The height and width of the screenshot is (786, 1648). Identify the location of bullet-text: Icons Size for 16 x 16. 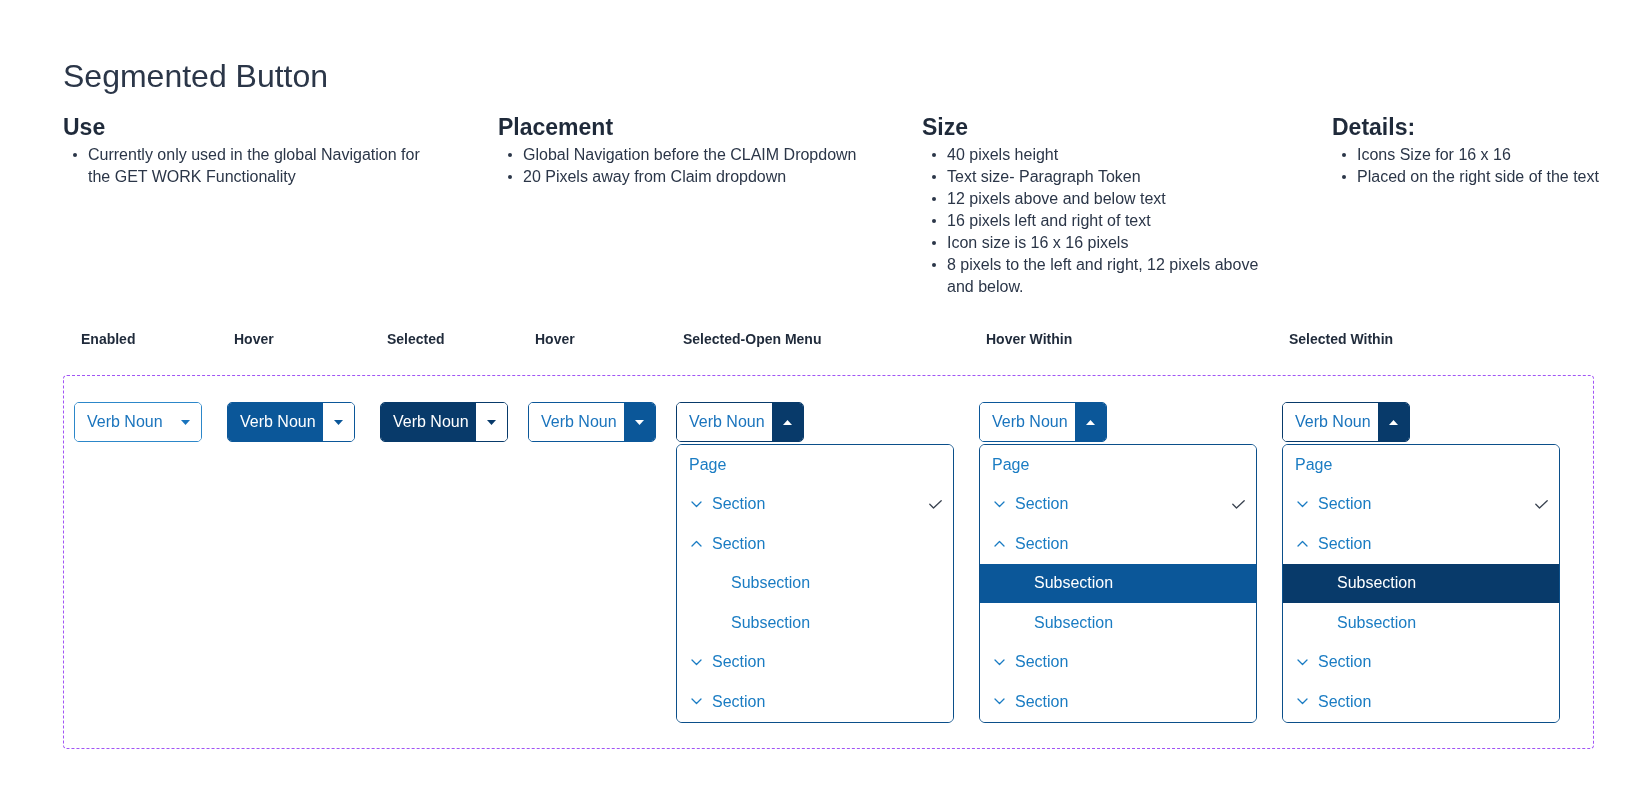
(1434, 155).